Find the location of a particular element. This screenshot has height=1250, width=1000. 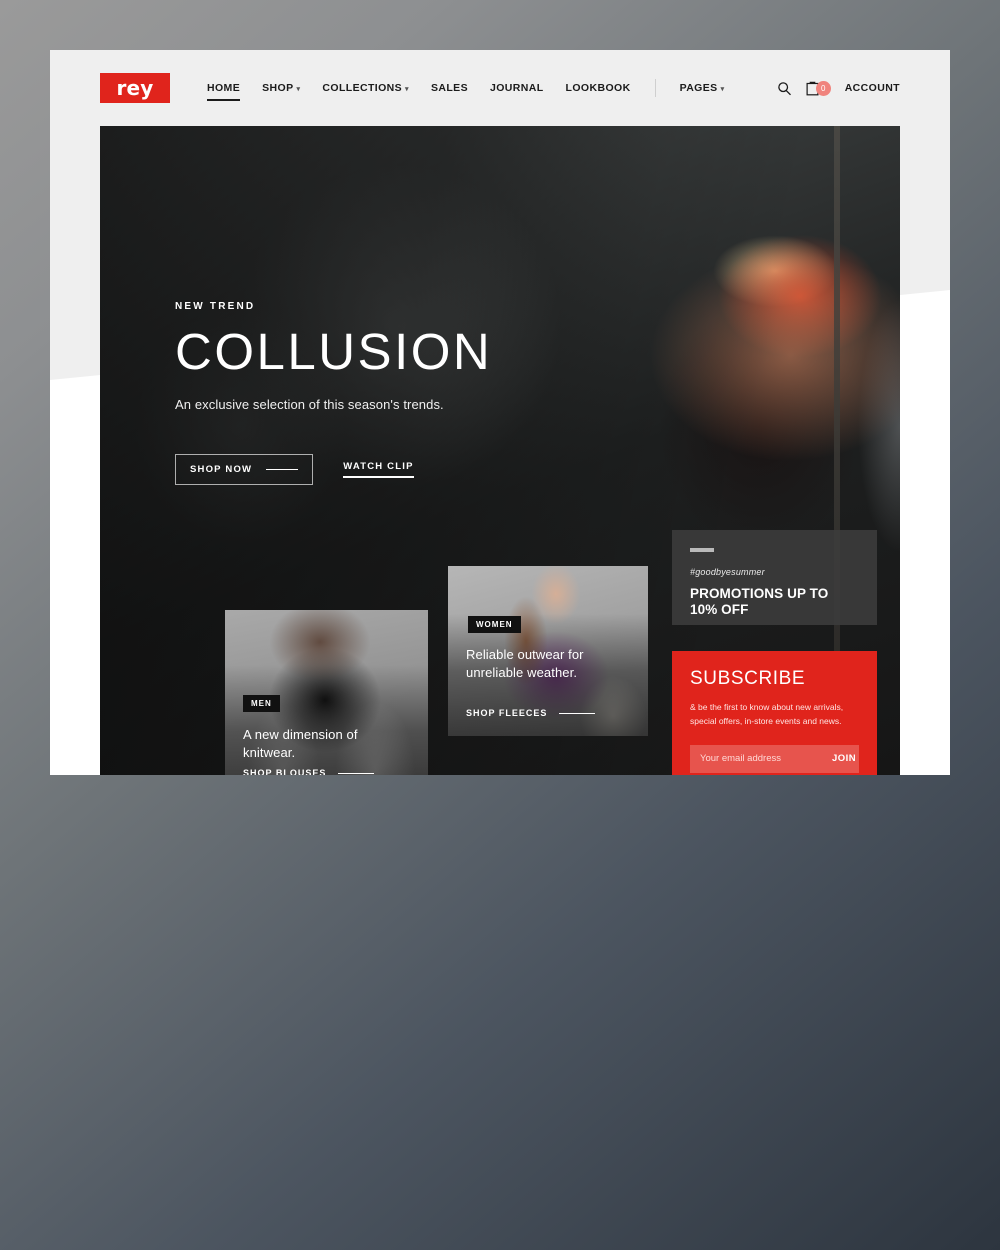

subscribe-form: JOIN is located at coordinates (774, 758).